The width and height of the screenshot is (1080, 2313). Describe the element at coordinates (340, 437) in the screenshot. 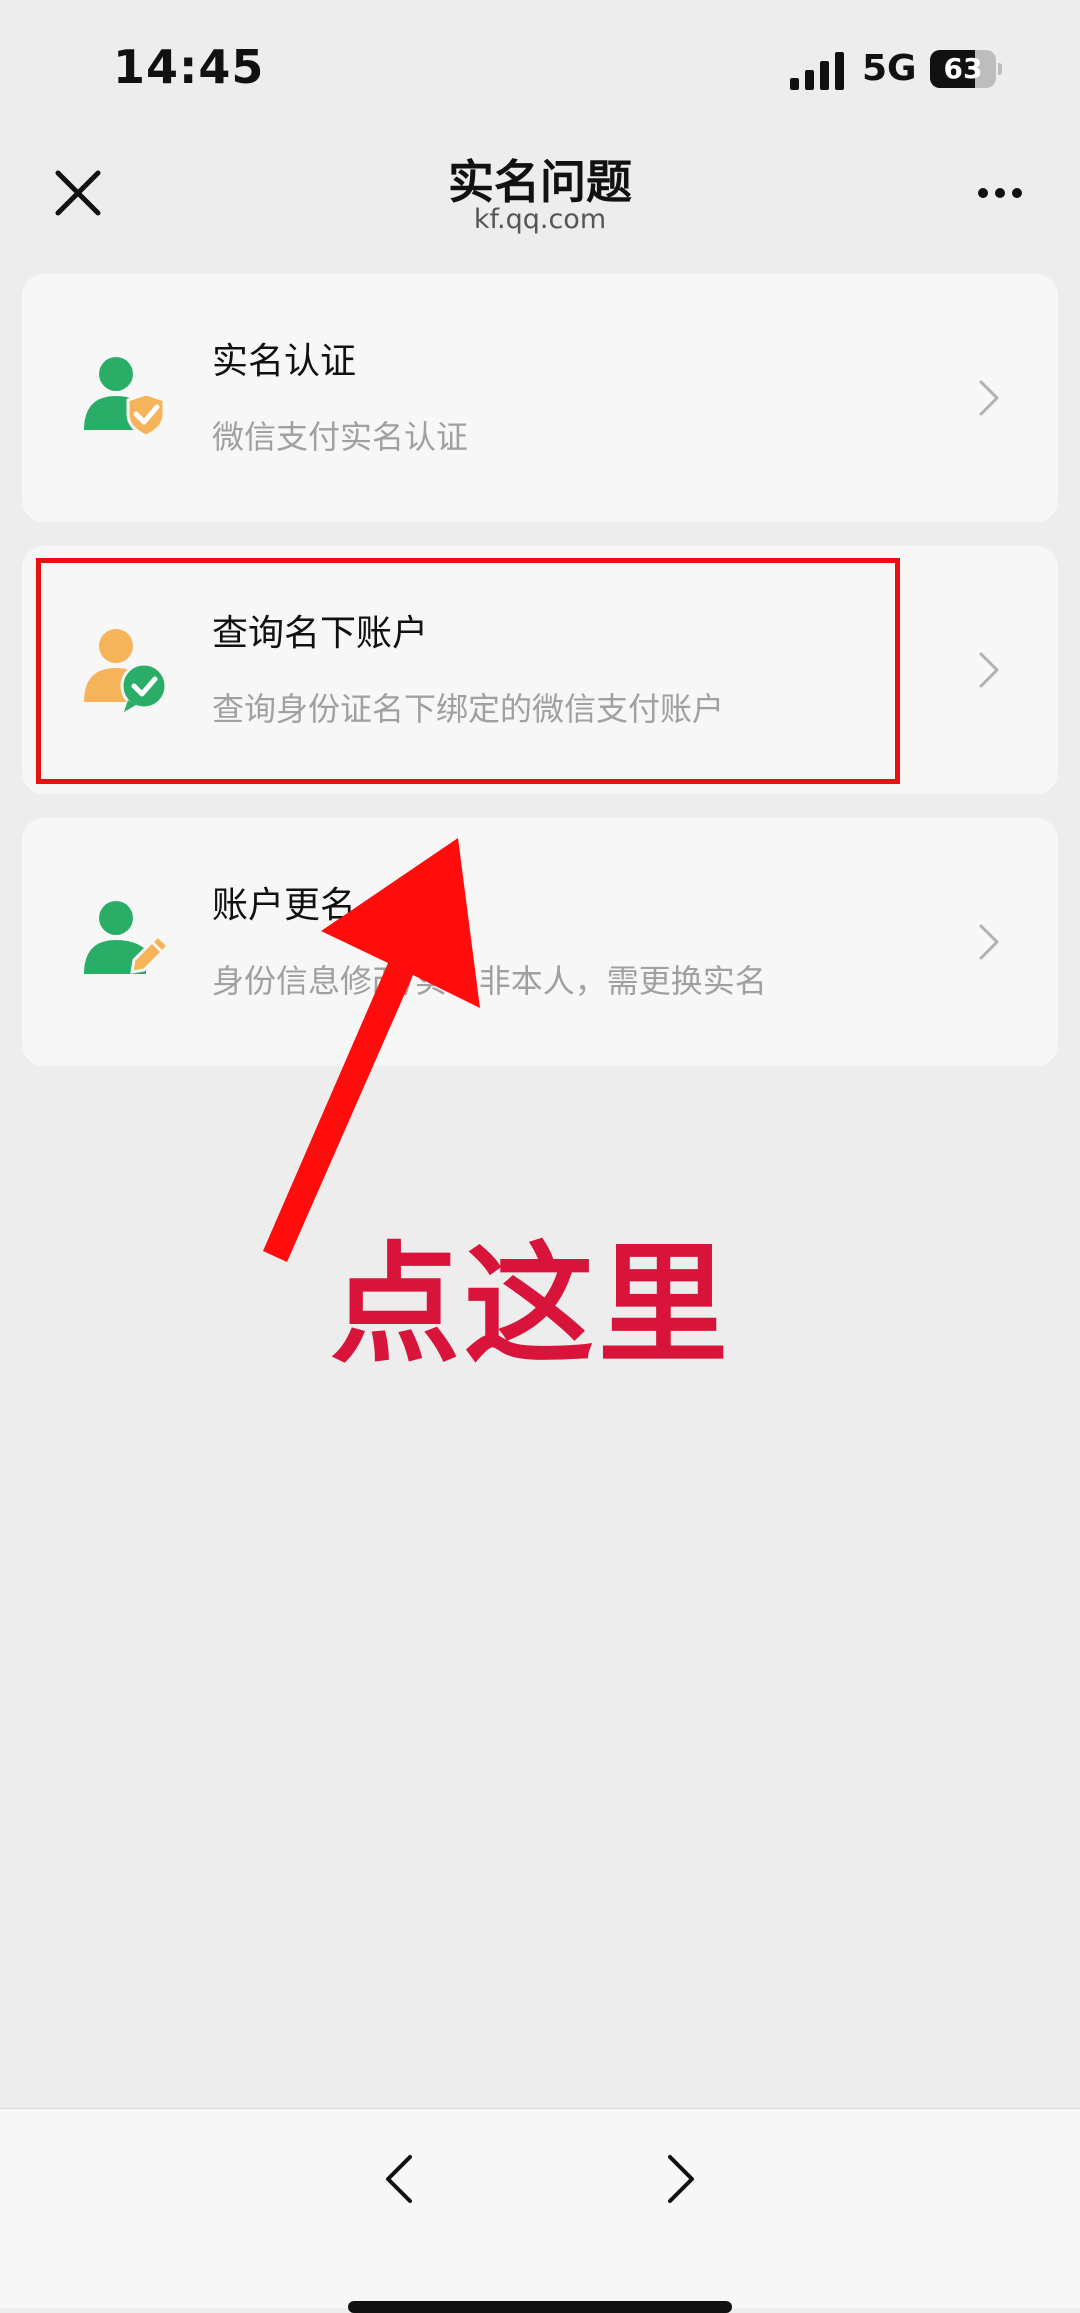

I see `menu-item-desc: 微信支付实名认证` at that location.